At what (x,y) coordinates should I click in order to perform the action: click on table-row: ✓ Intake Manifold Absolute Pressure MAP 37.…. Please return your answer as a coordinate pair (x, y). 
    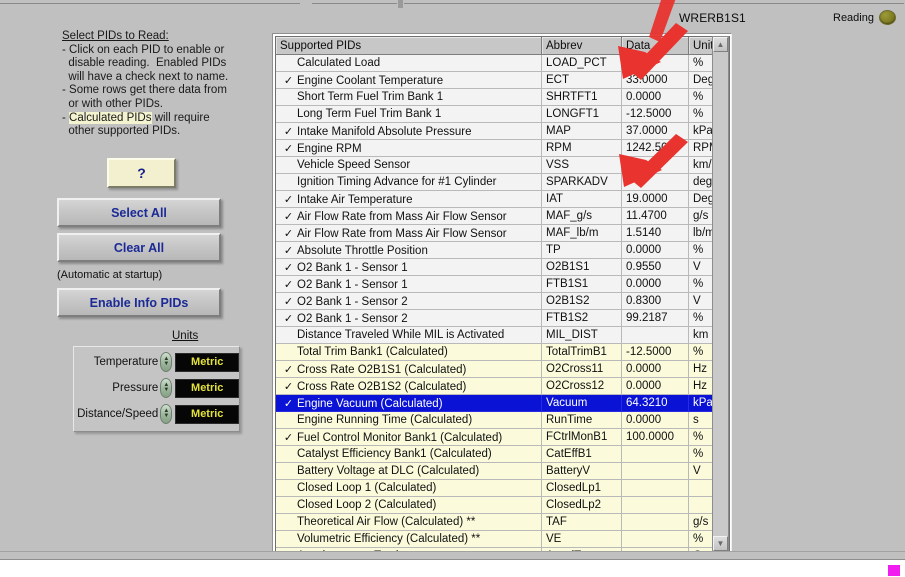
    Looking at the image, I should click on (502, 131).